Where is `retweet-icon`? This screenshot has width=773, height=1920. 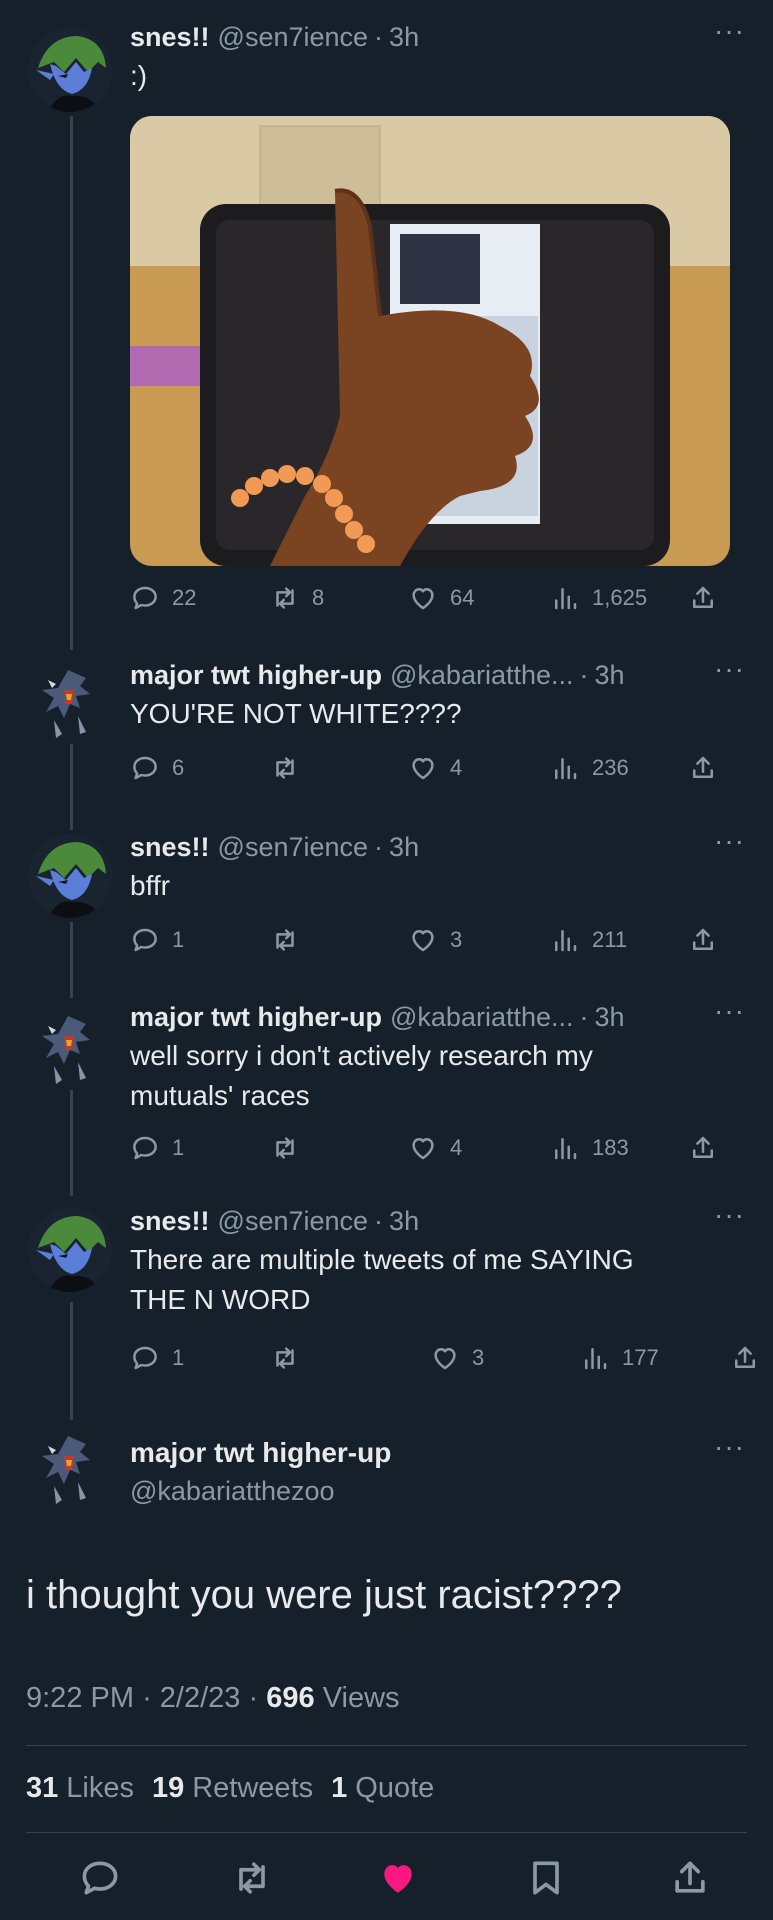 retweet-icon is located at coordinates (252, 1878).